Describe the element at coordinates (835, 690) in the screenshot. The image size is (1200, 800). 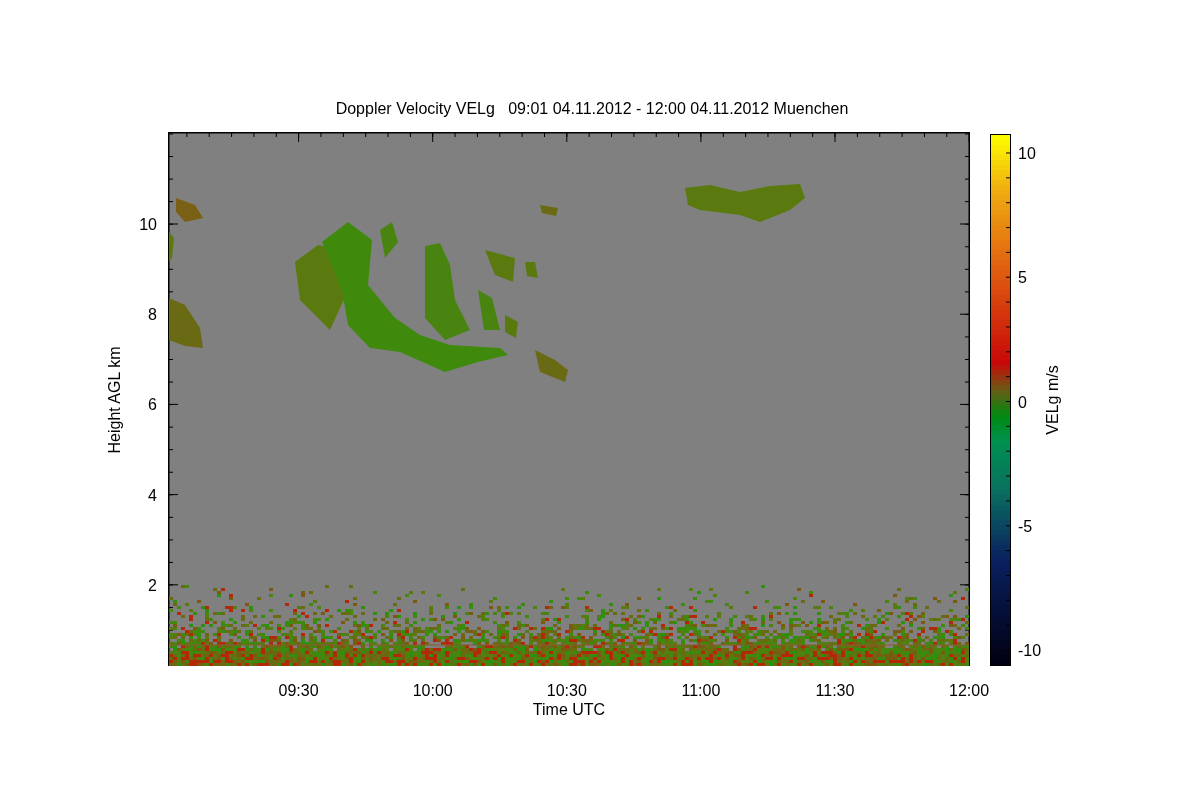
I see `x-tick-label: 11:30` at that location.